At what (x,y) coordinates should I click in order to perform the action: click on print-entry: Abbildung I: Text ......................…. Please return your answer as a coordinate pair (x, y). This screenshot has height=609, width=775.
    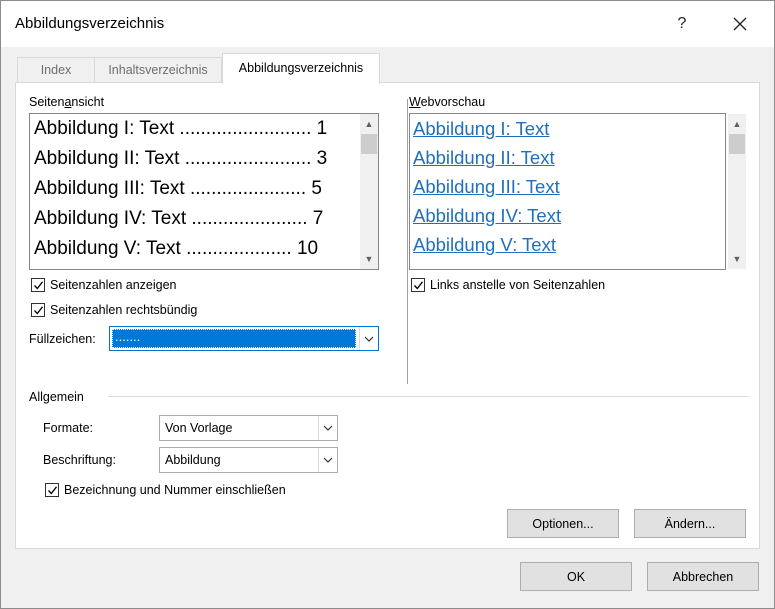
    Looking at the image, I should click on (181, 128).